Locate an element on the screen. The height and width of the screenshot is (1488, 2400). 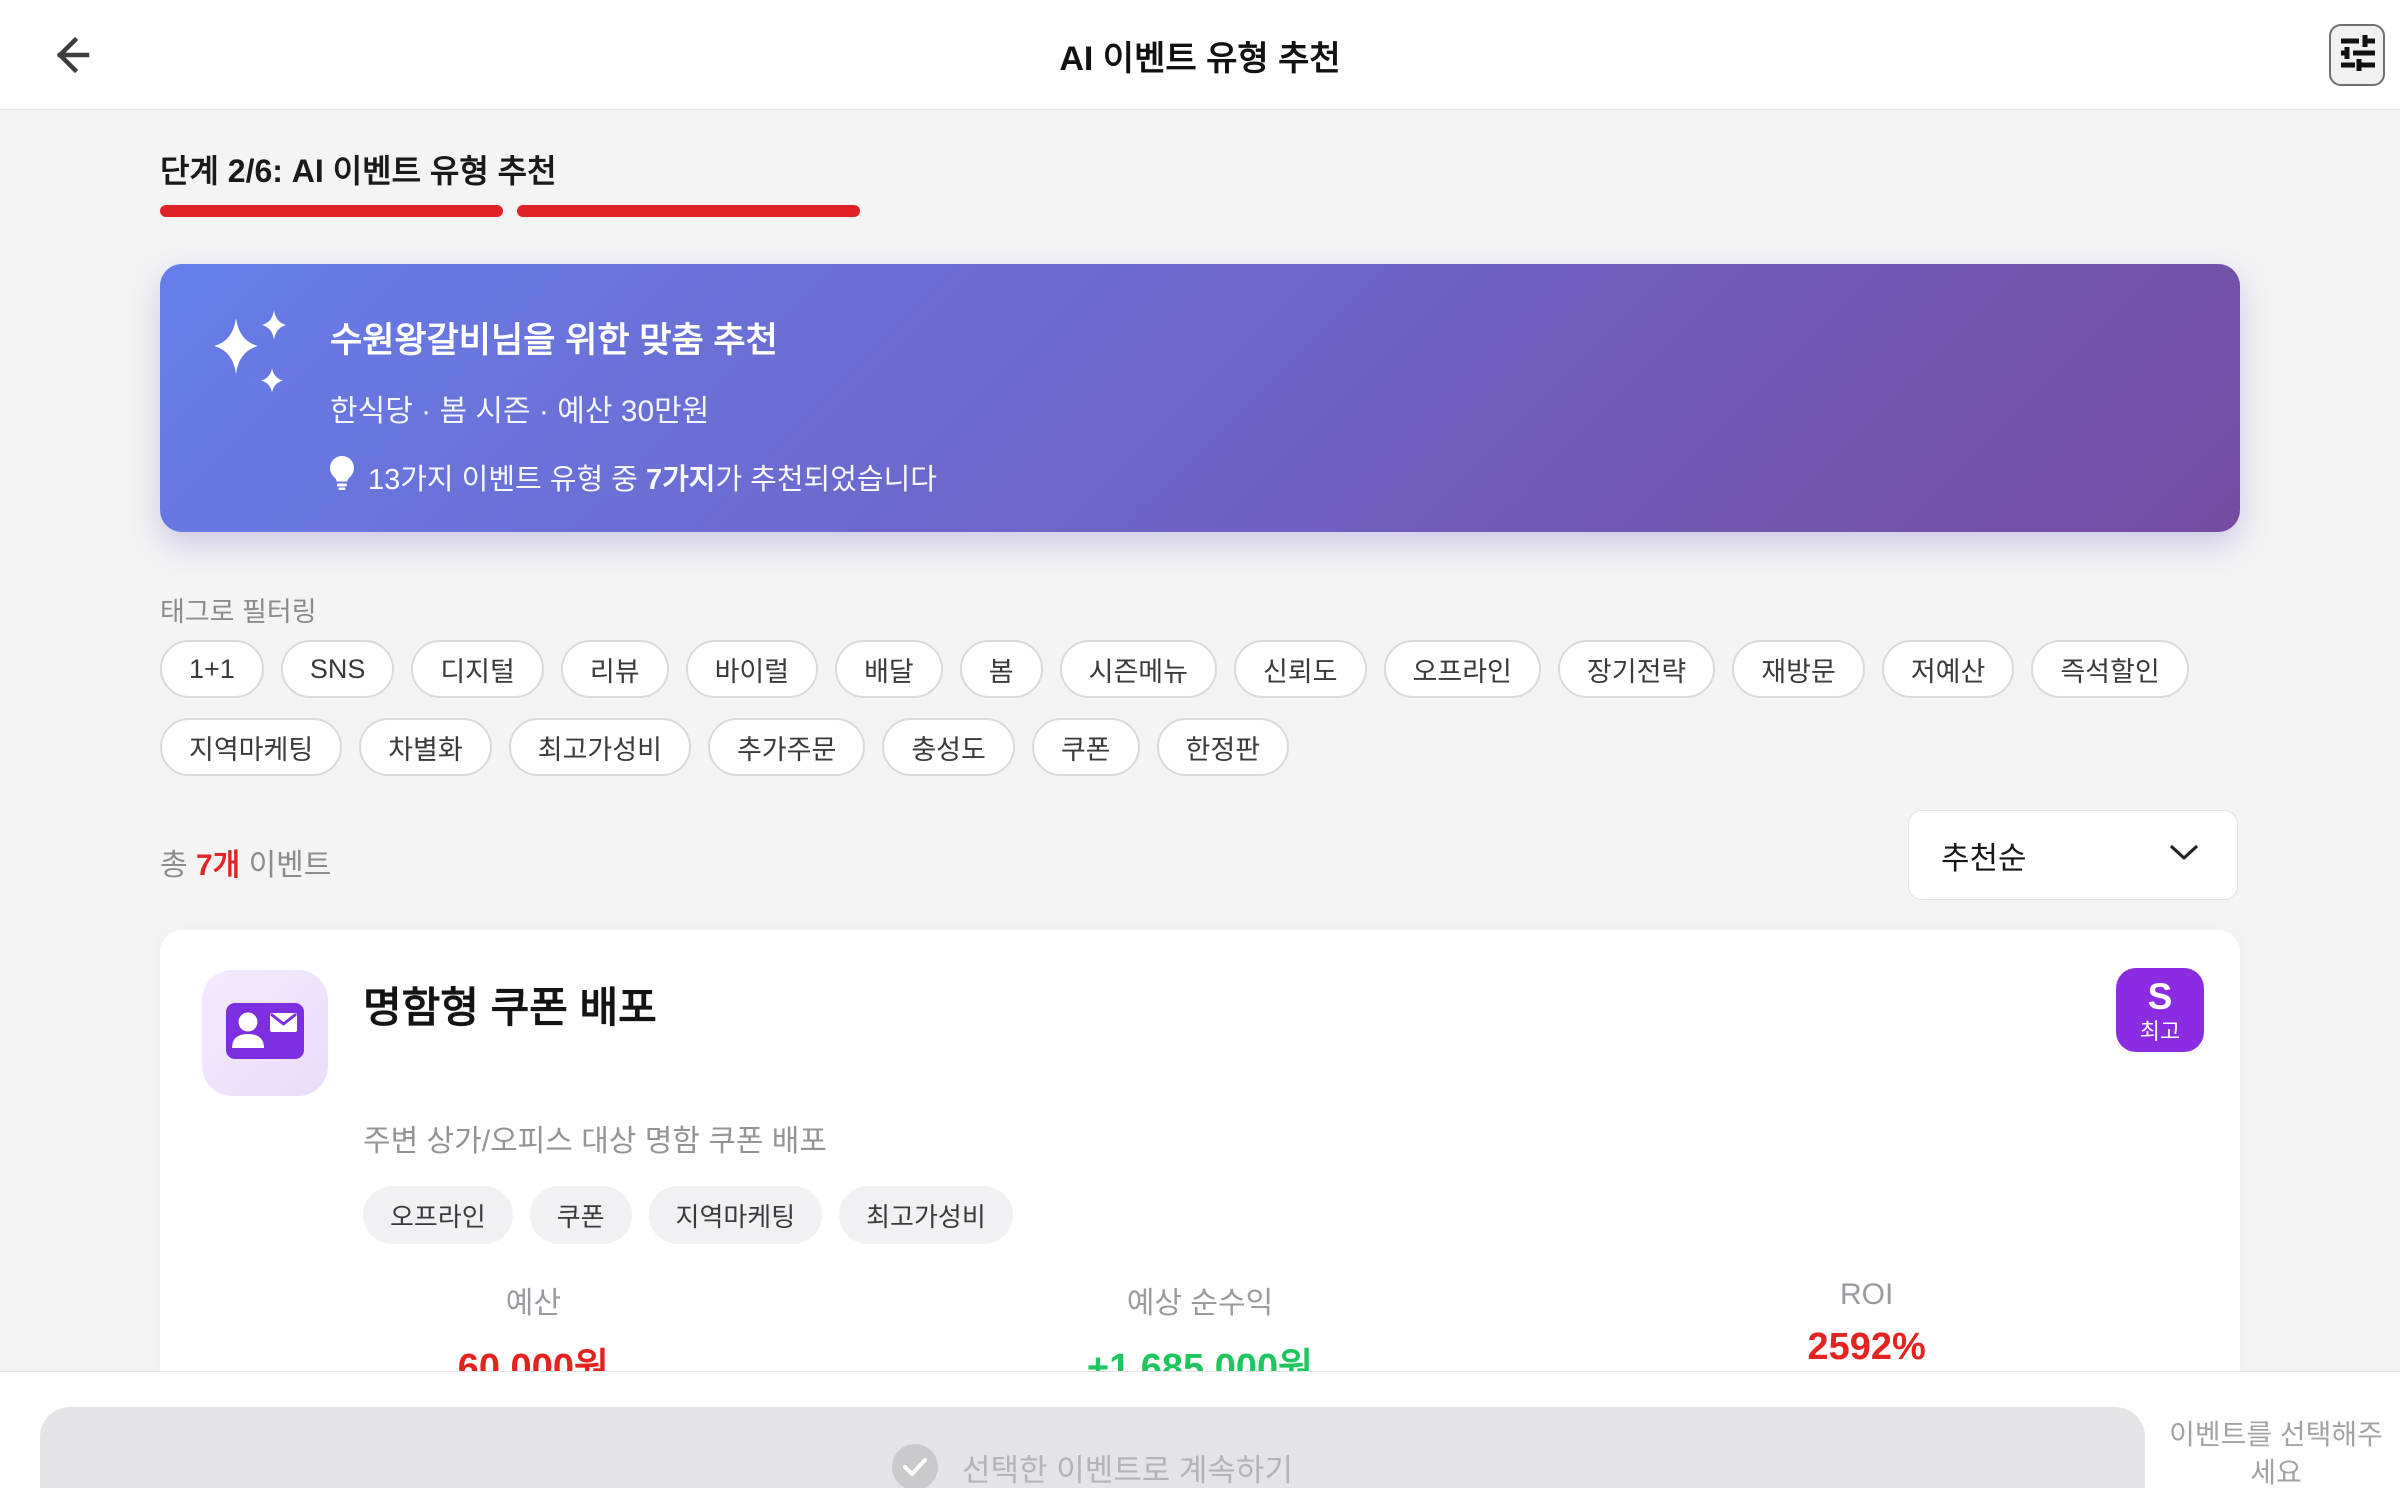
stat-roi-value: 2592% is located at coordinates (1866, 1347).